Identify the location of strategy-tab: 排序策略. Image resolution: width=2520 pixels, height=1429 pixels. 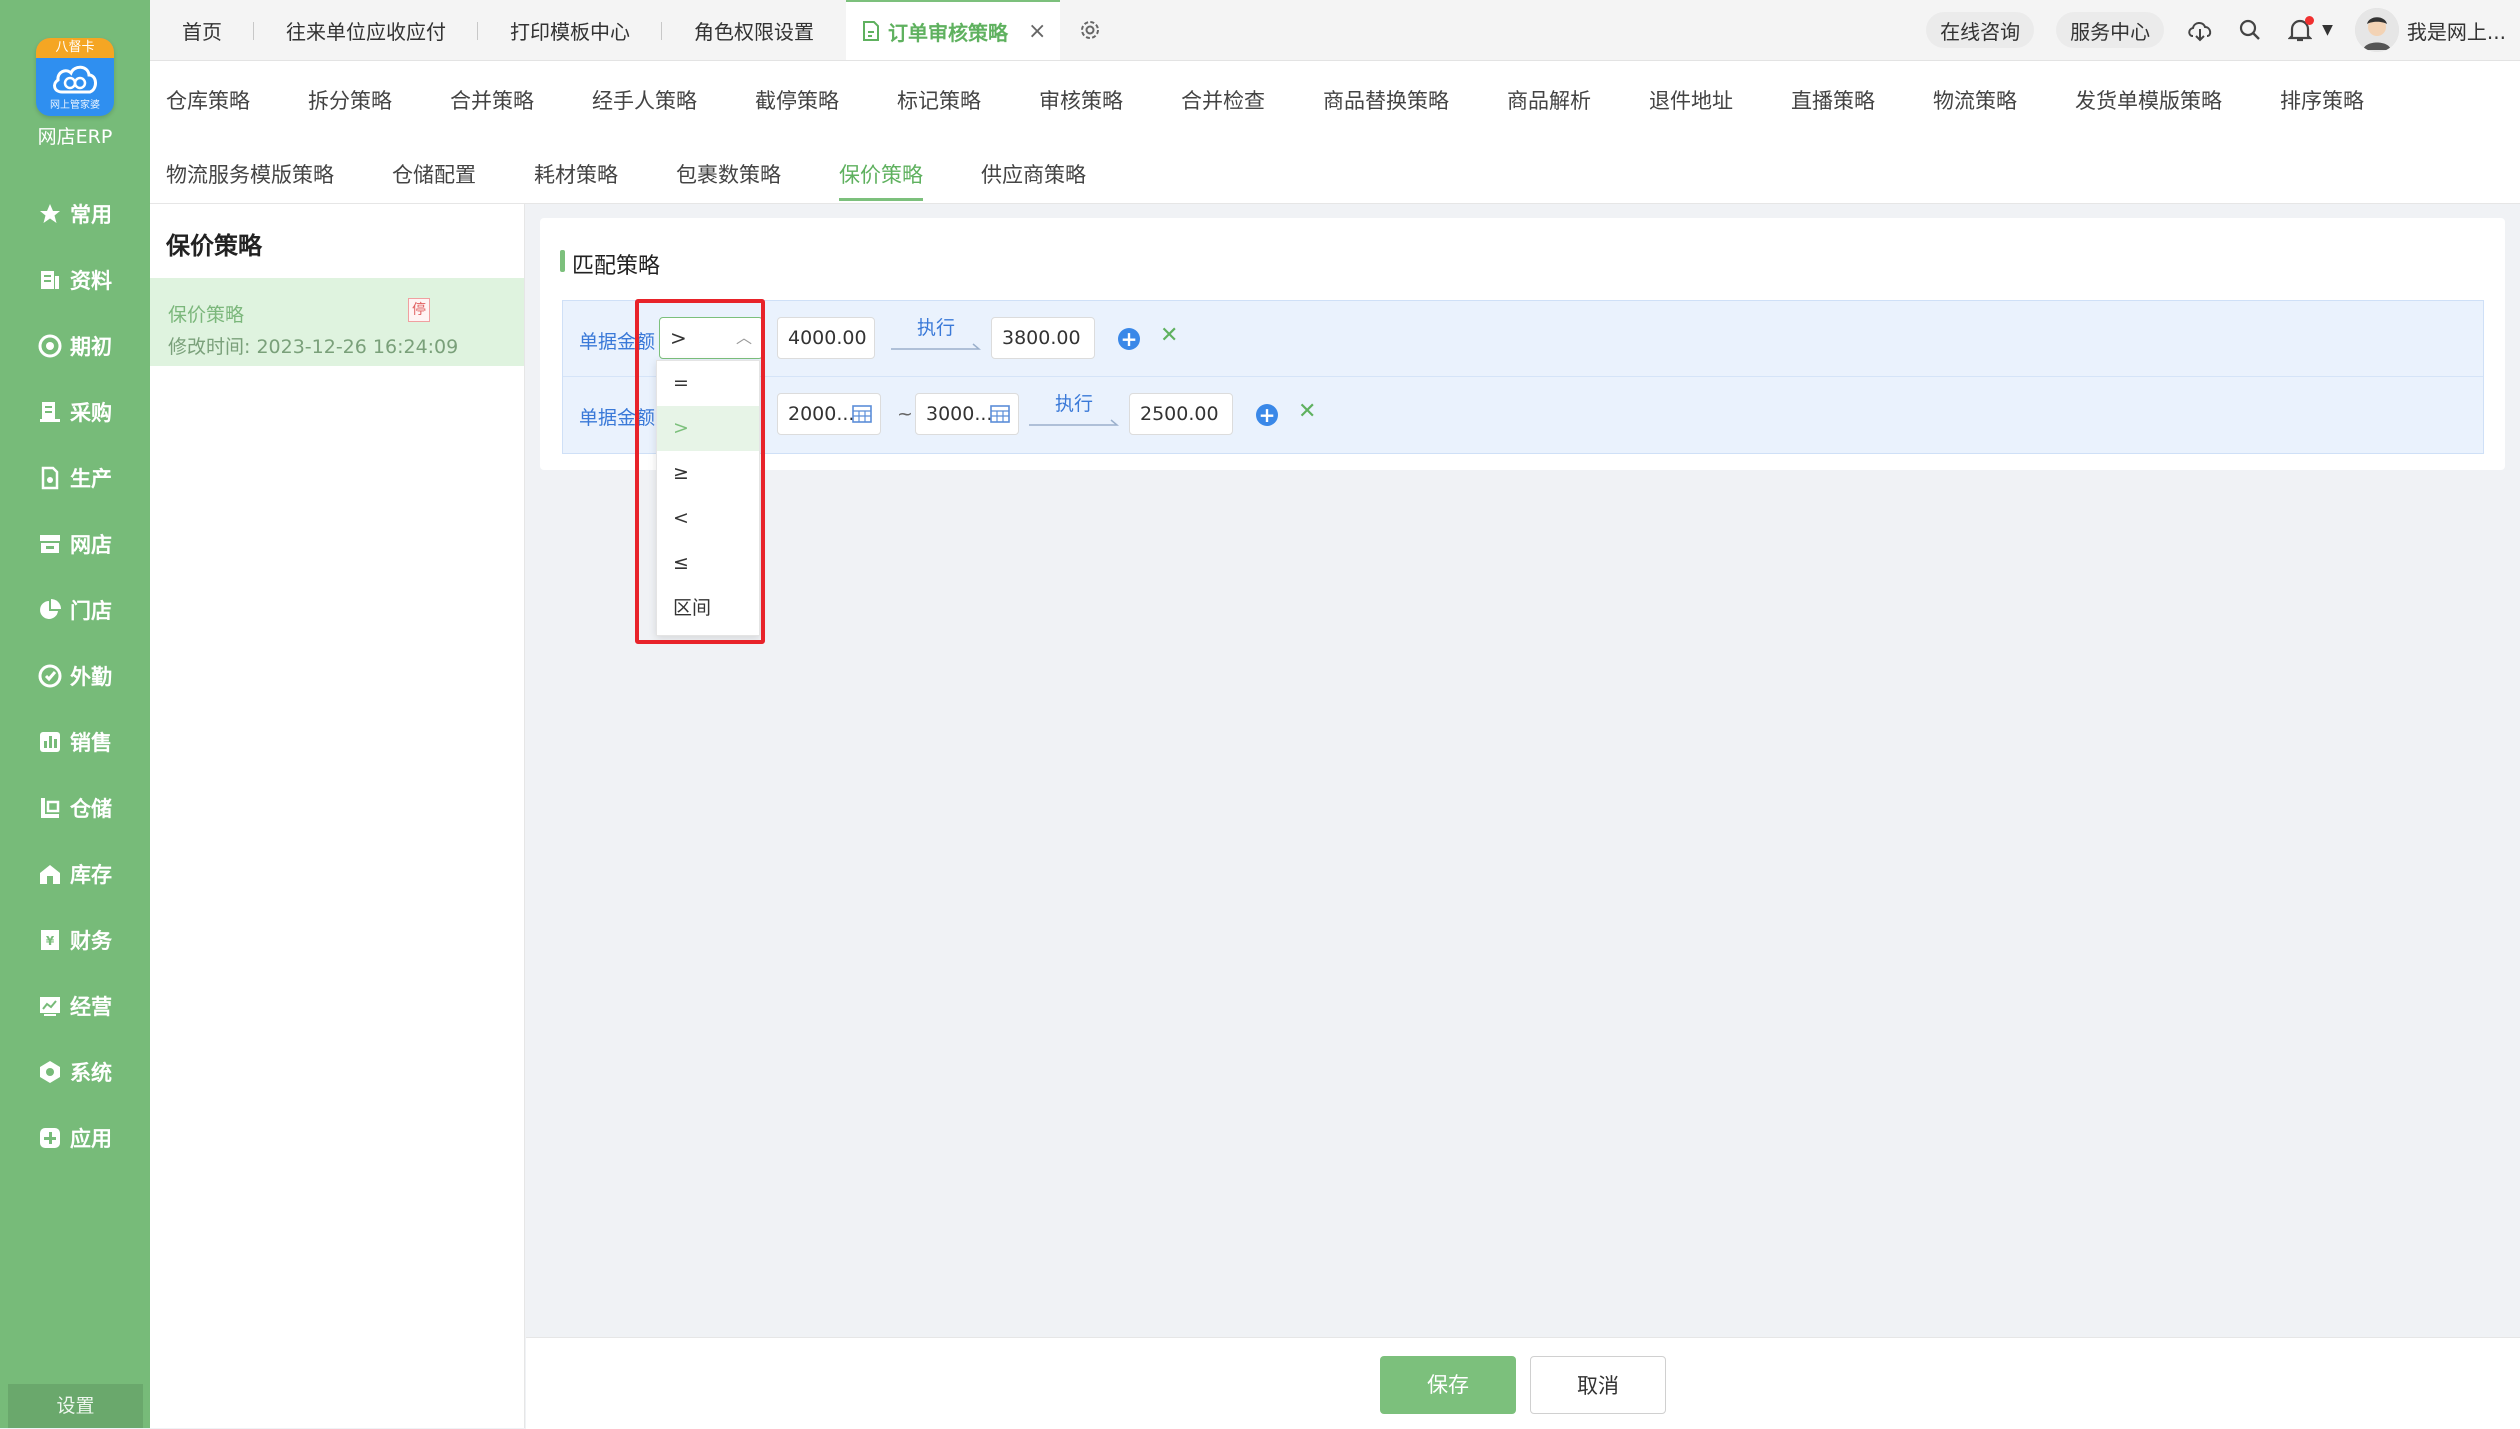
(2314, 101).